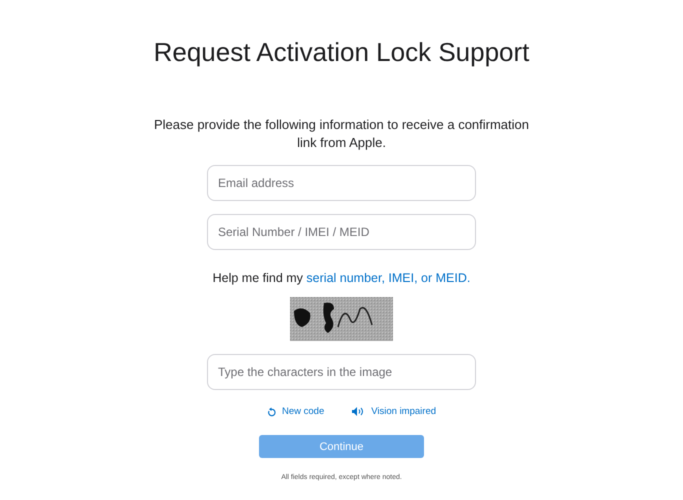 This screenshot has width=683, height=500. Describe the element at coordinates (295, 411) in the screenshot. I see `new-code-link: New code` at that location.